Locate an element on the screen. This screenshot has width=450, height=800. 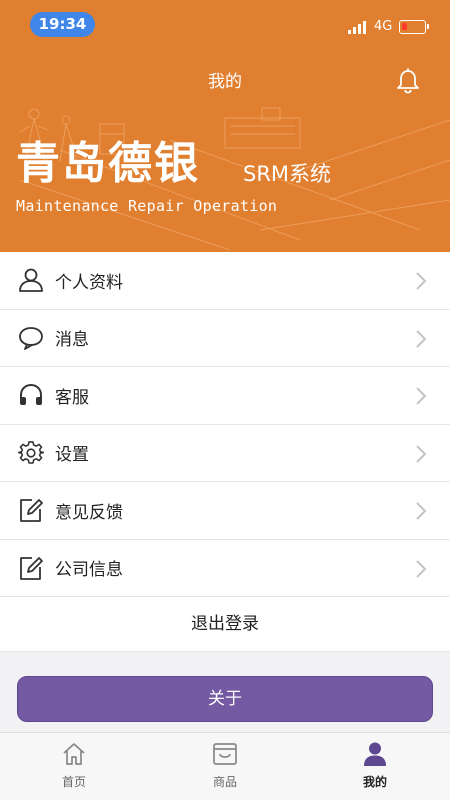
headphones-icon is located at coordinates (31, 394).